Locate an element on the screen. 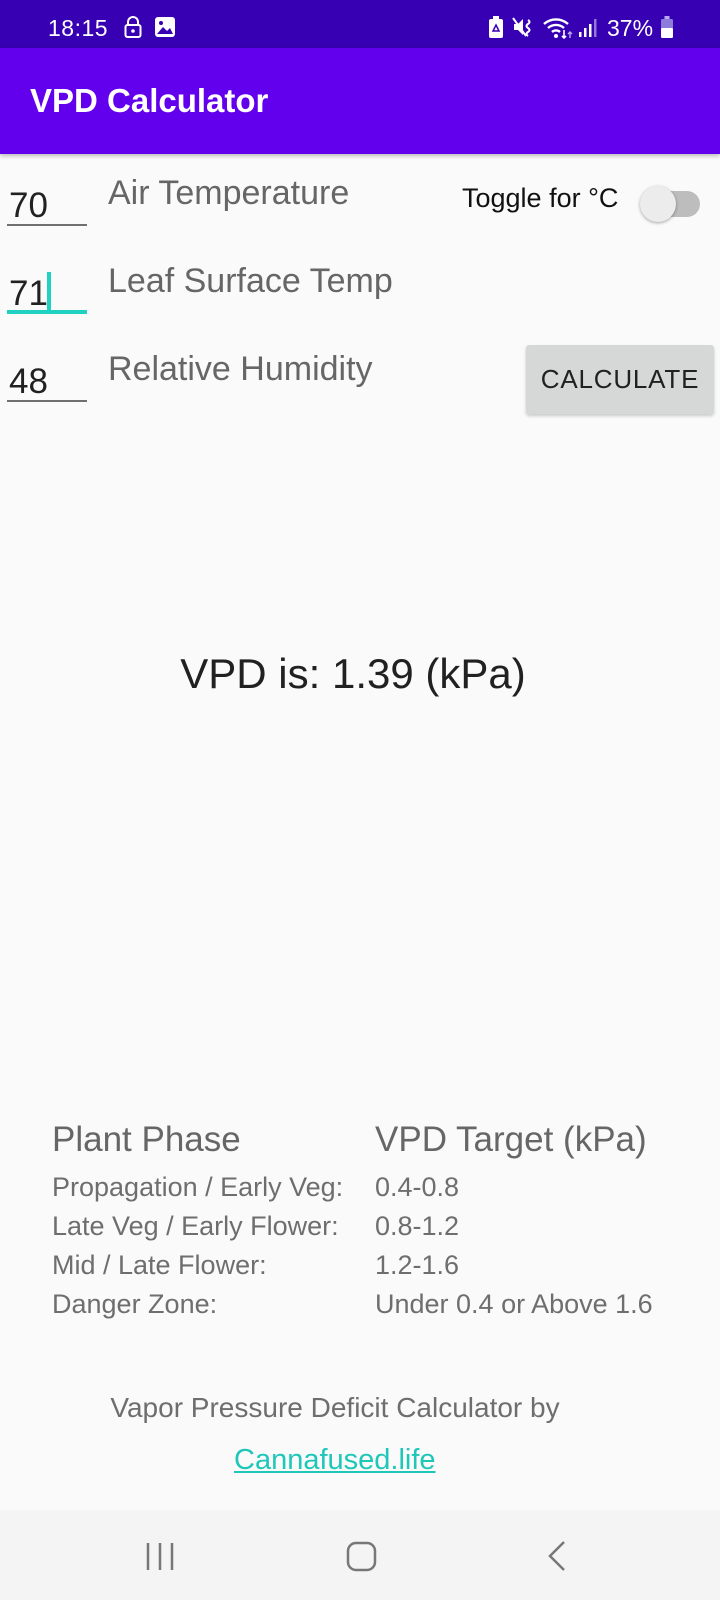 The width and height of the screenshot is (720, 1600). relative-humidity-label: Relative Humidity is located at coordinates (240, 369).